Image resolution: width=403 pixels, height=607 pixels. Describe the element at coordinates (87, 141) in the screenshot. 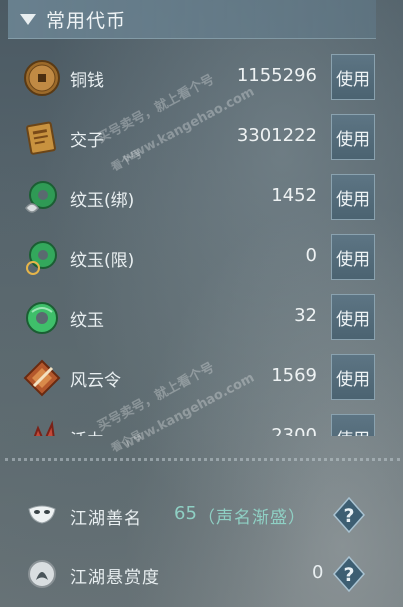

I see `currency-name: 交子` at that location.